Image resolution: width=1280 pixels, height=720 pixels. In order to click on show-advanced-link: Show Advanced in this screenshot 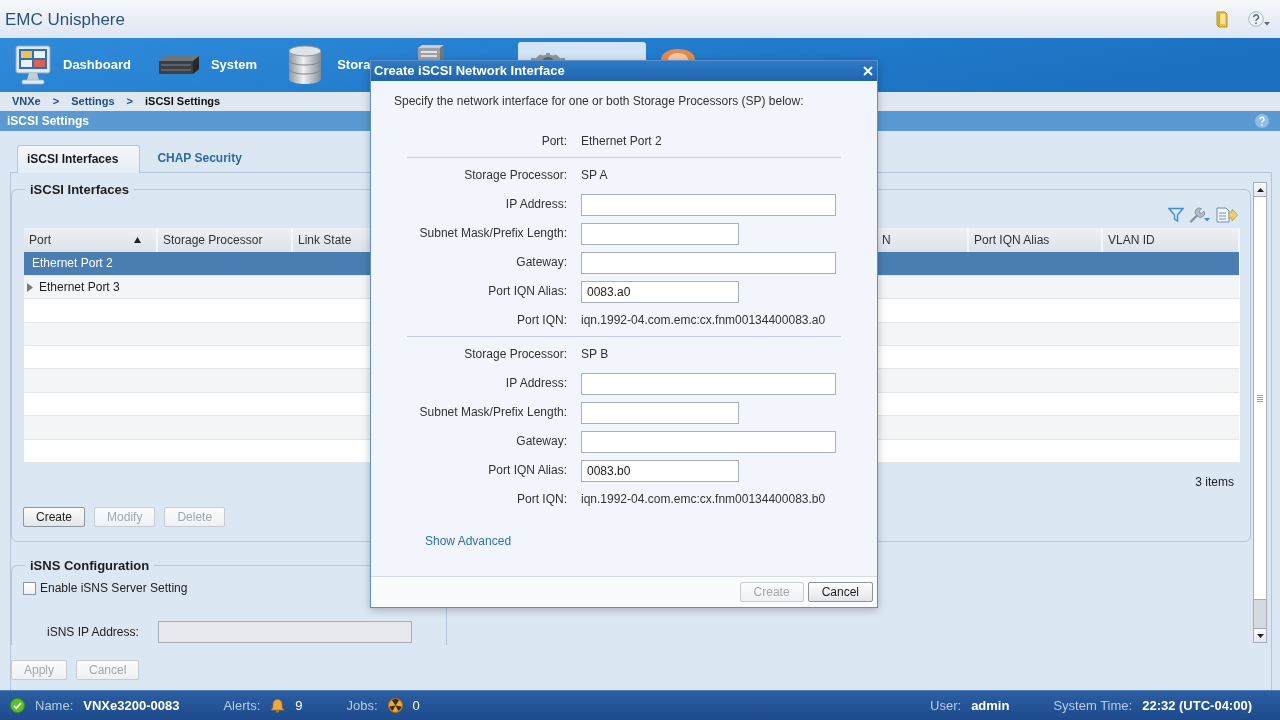, I will do `click(468, 541)`.